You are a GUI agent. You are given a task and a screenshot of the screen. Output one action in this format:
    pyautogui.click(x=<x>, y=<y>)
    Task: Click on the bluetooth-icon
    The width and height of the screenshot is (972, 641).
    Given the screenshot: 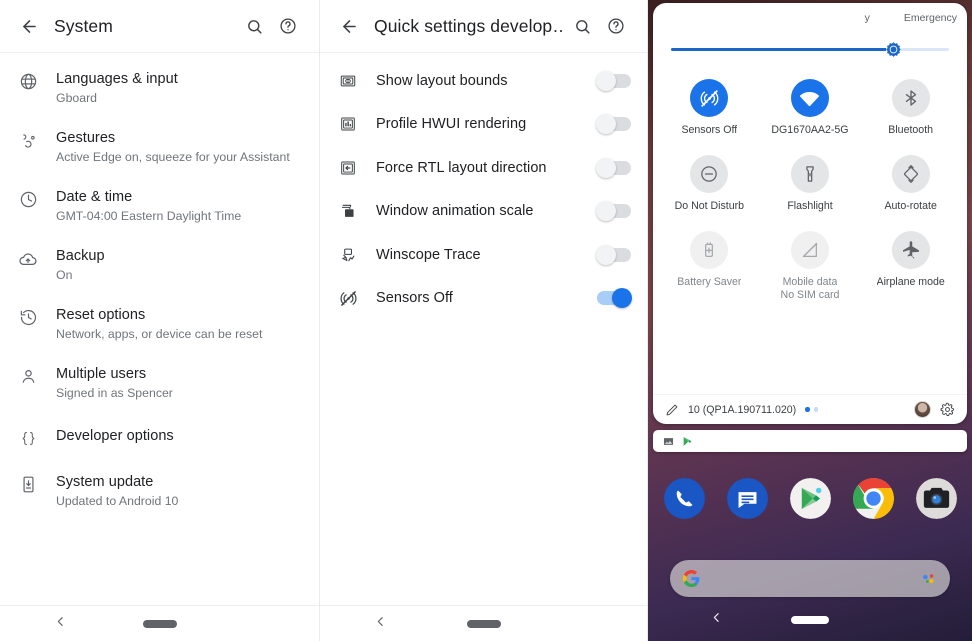 What is the action you would take?
    pyautogui.click(x=910, y=98)
    